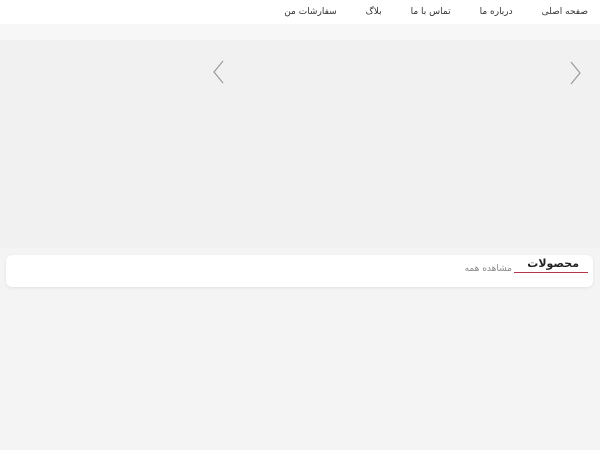 The height and width of the screenshot is (450, 600). Describe the element at coordinates (299, 271) in the screenshot. I see `products-section-header: محصولات مشاهده همه` at that location.